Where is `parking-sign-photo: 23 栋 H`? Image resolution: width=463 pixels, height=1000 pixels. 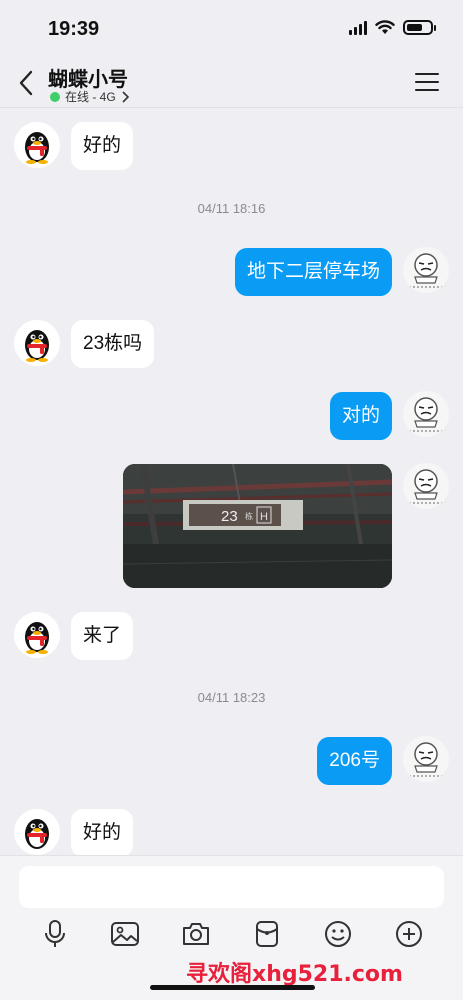
parking-sign-photo: 23 栋 H is located at coordinates (257, 526).